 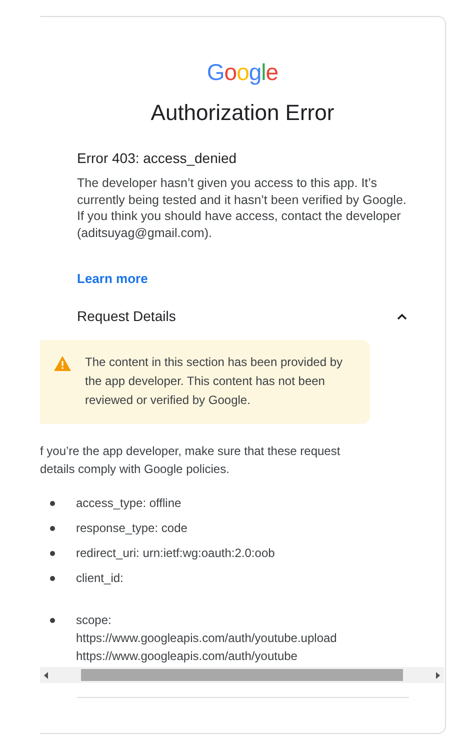 I want to click on scroll-right-icon, so click(x=438, y=675).